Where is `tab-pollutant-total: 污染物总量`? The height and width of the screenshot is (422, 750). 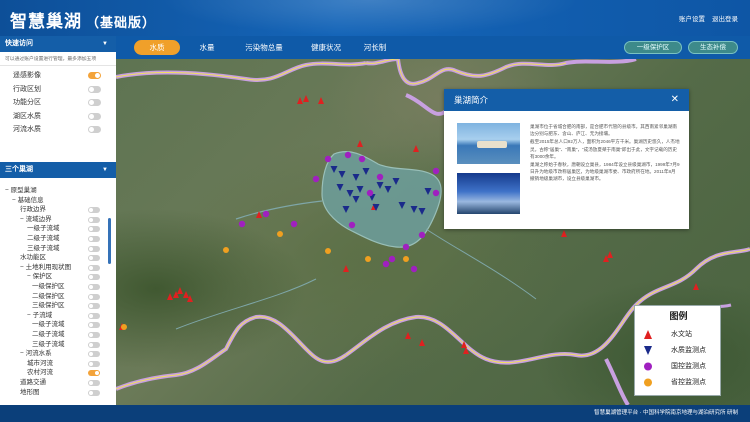
tab-pollutant-total: 污染物总量 is located at coordinates (264, 47).